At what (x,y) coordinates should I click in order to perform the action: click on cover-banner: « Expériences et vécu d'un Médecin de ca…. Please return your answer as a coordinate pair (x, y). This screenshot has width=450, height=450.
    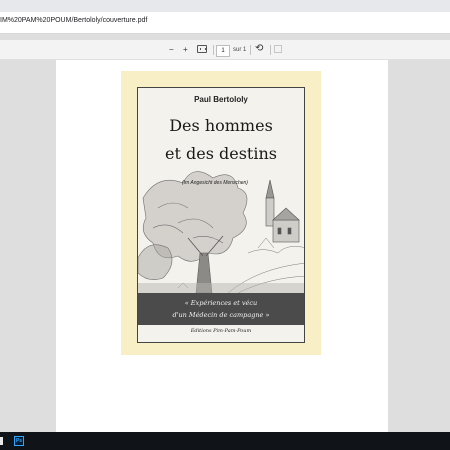
    Looking at the image, I should click on (221, 309).